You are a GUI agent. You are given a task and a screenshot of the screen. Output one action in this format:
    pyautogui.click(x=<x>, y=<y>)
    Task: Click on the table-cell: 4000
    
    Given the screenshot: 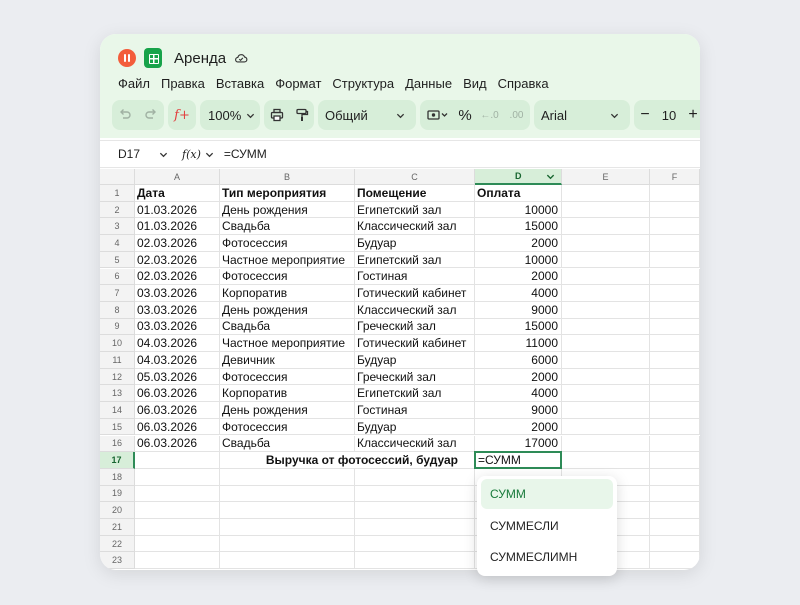 What is the action you would take?
    pyautogui.click(x=518, y=394)
    